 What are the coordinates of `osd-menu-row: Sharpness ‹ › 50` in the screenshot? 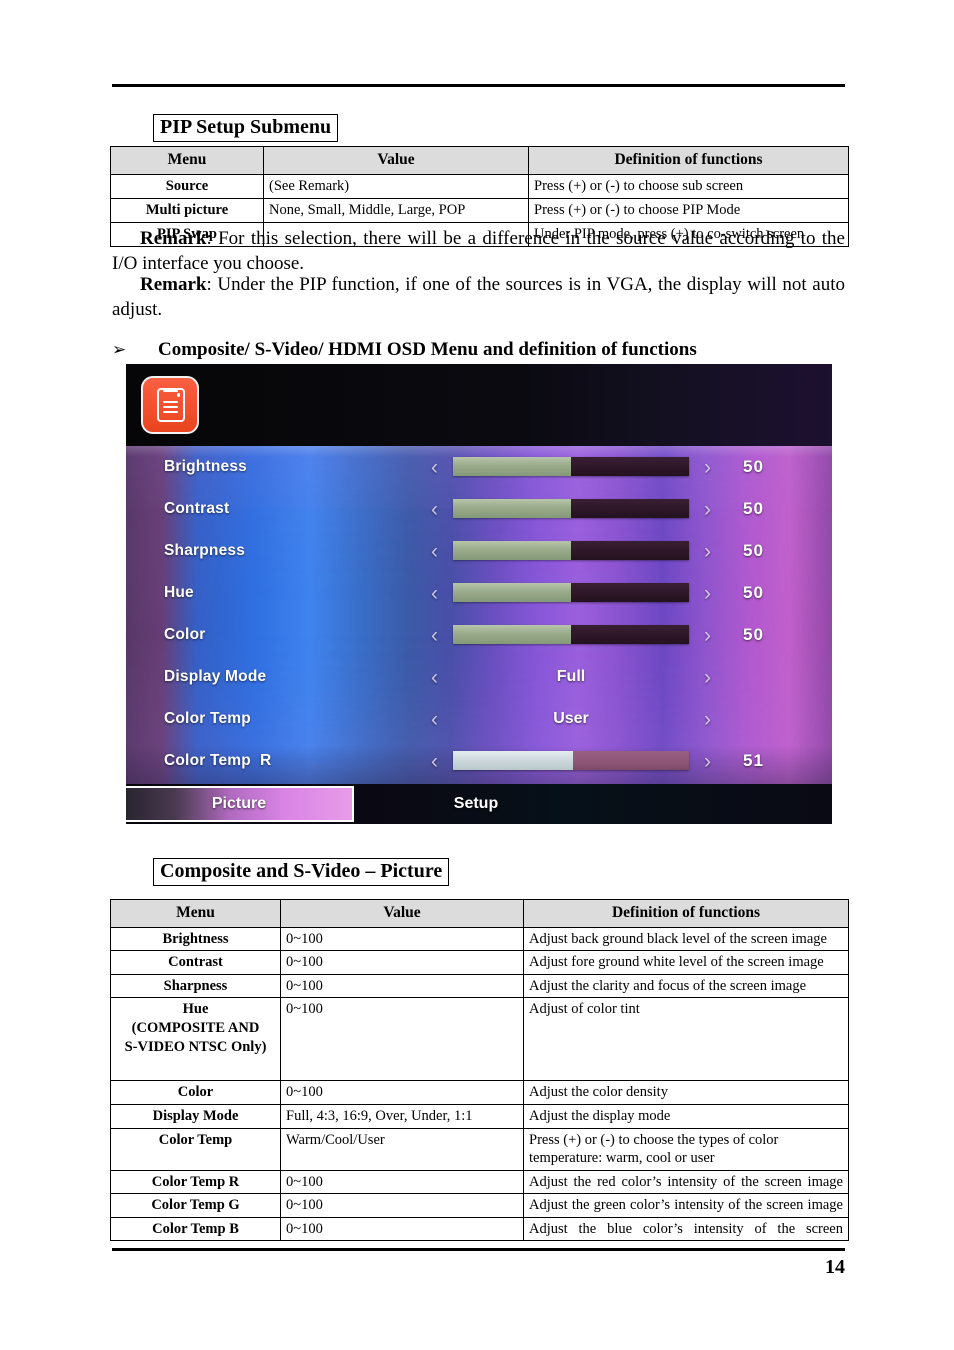 It's located at (479, 551).